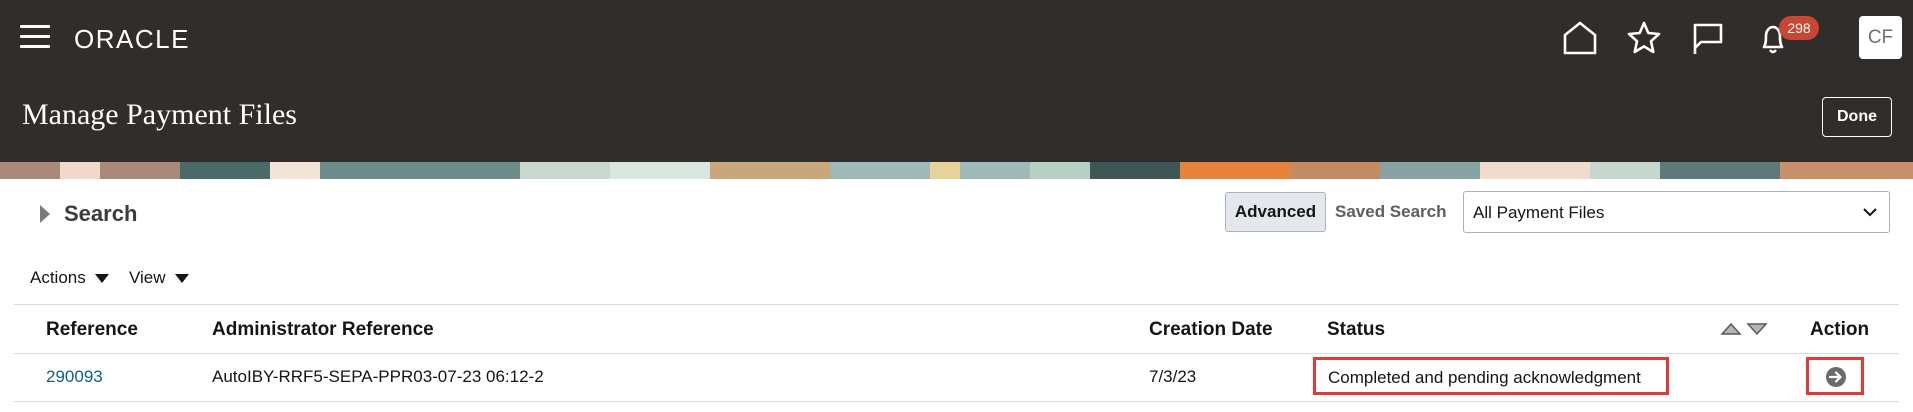 This screenshot has width=1913, height=412. Describe the element at coordinates (132, 39) in the screenshot. I see `oracle-logo: ORACLE` at that location.